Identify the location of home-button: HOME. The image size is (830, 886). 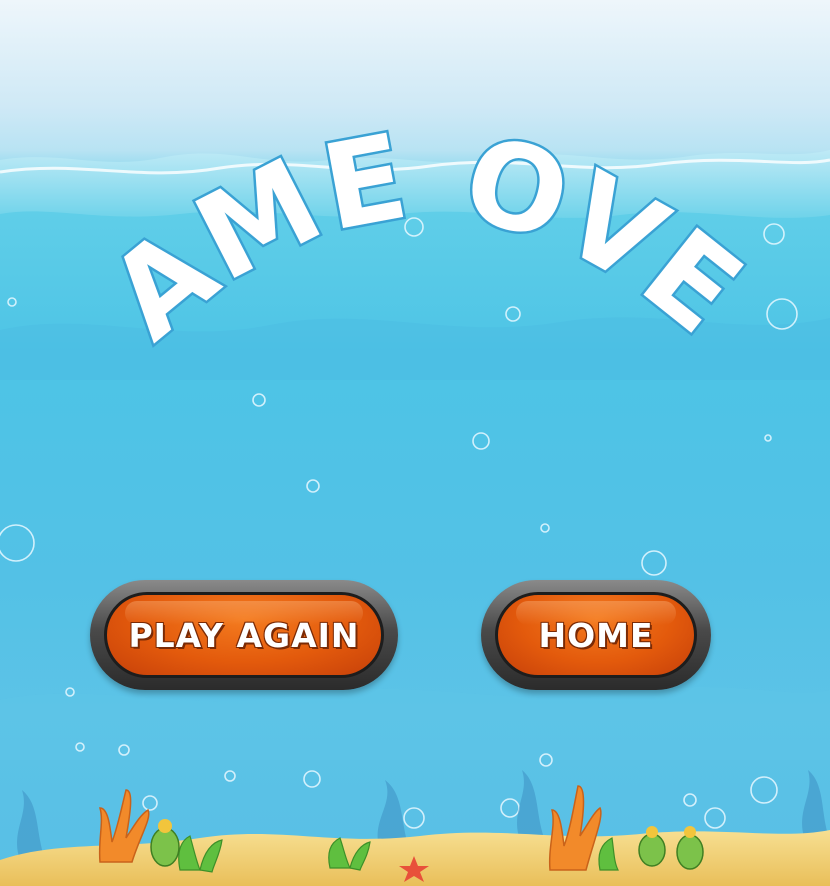
(596, 635).